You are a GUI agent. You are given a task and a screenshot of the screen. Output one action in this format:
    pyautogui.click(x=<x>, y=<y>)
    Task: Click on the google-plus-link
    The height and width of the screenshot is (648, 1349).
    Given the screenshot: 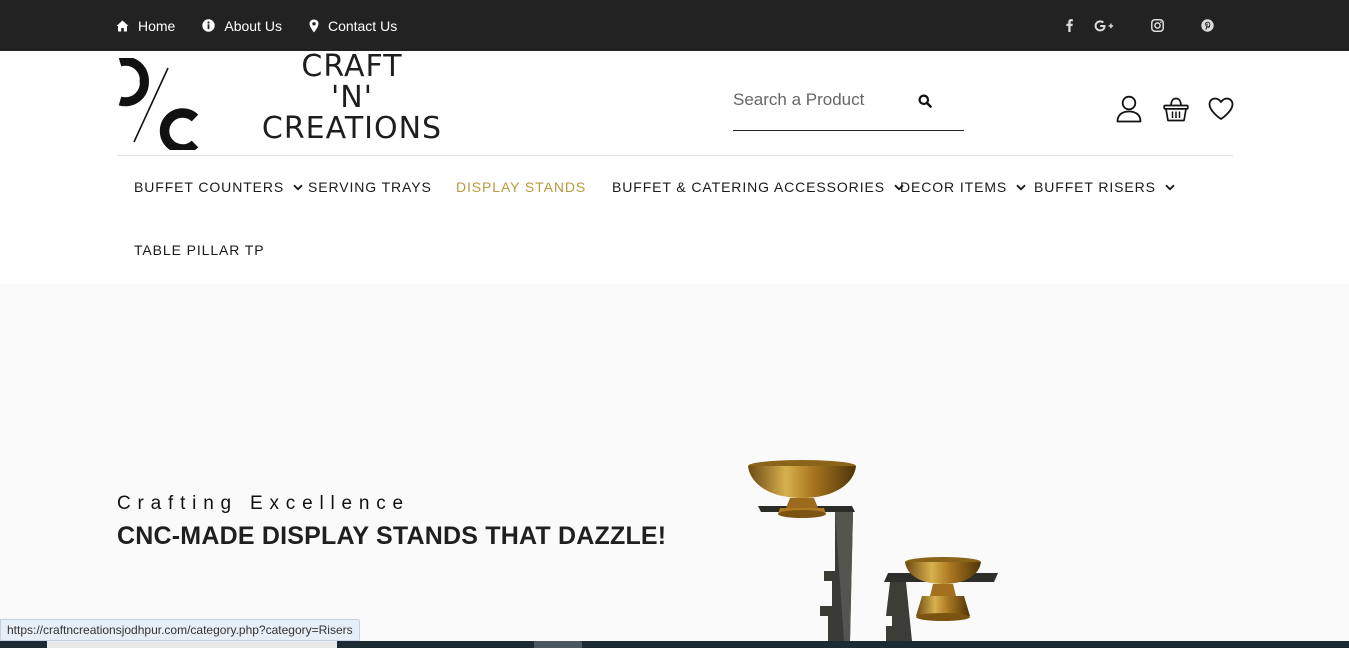 What is the action you would take?
    pyautogui.click(x=1104, y=25)
    